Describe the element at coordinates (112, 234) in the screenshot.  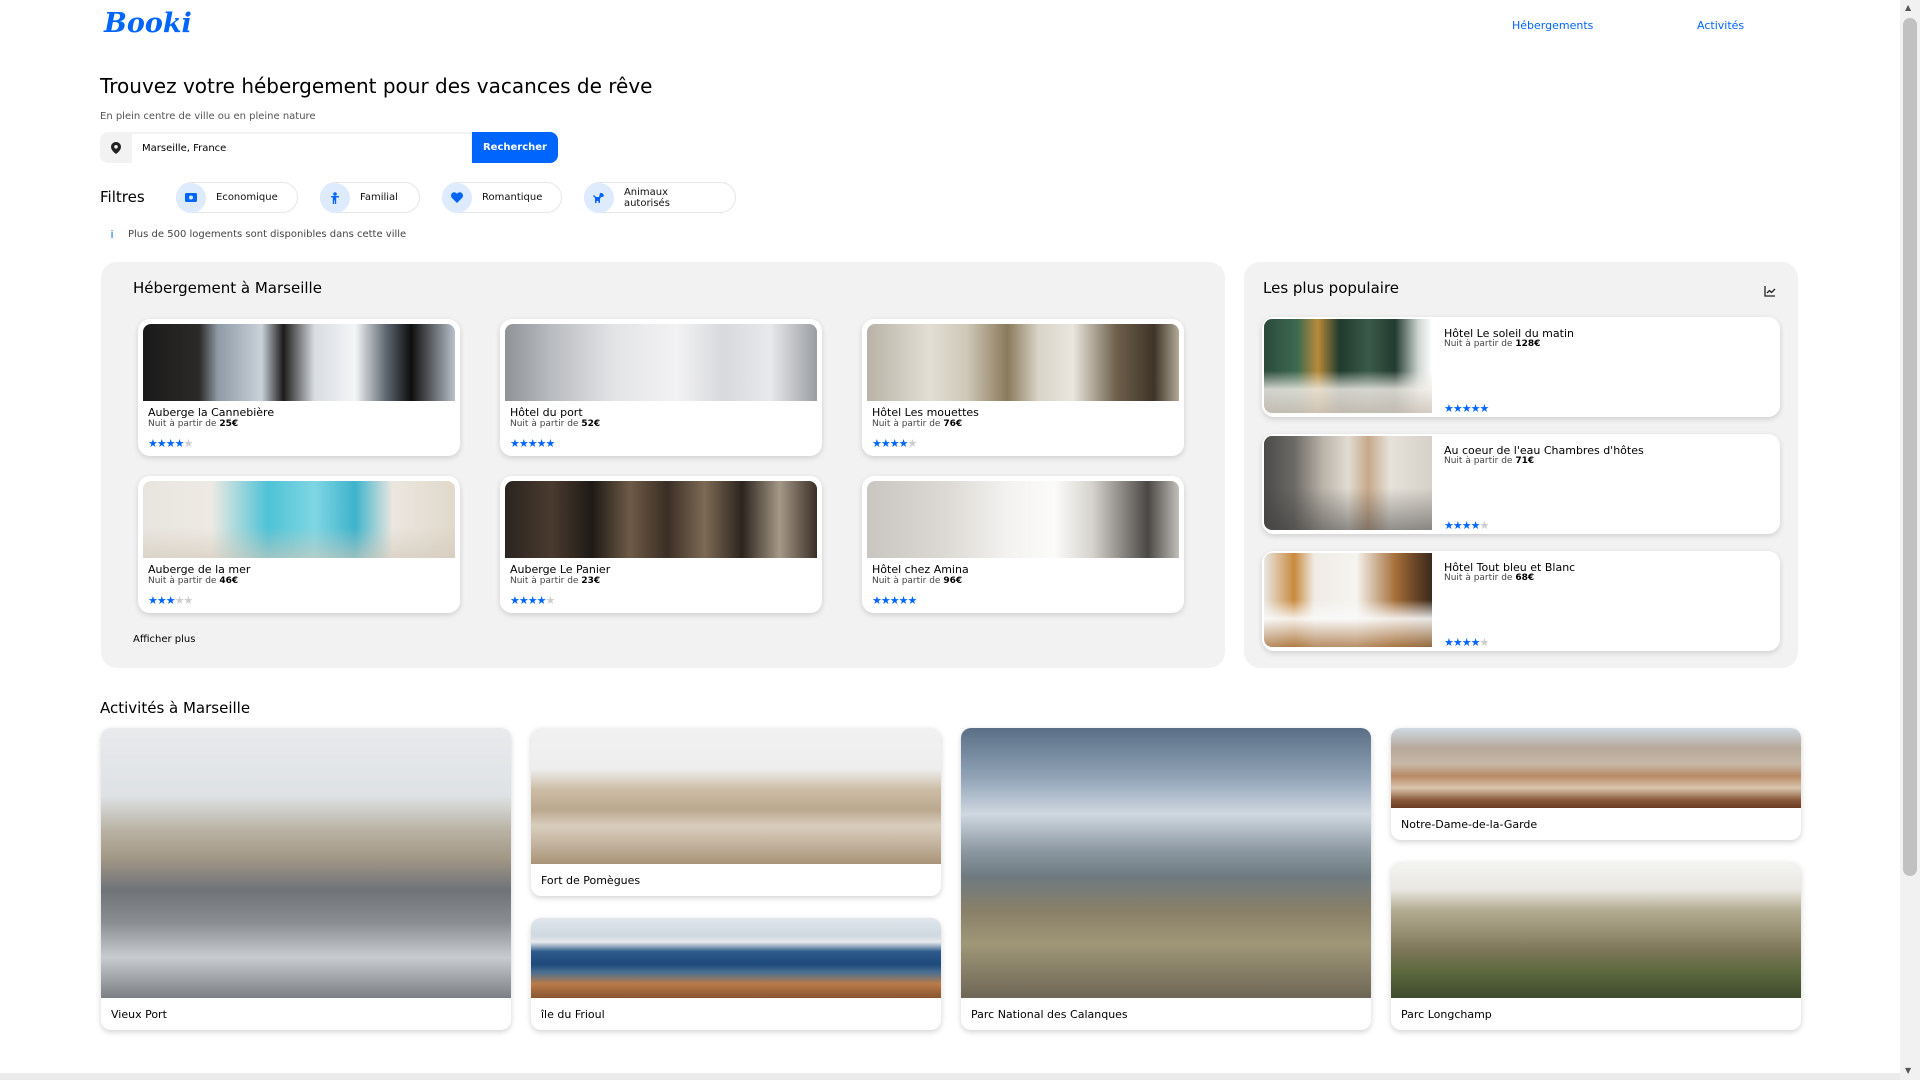
I see `info-icon: i` at that location.